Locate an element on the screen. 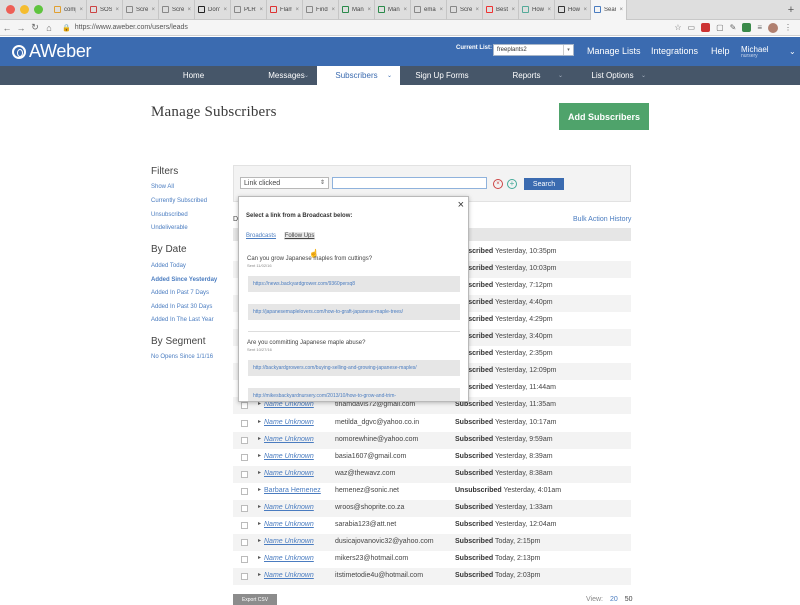  filter-currently-subscribed: Currently Subscribed is located at coordinates (179, 201).